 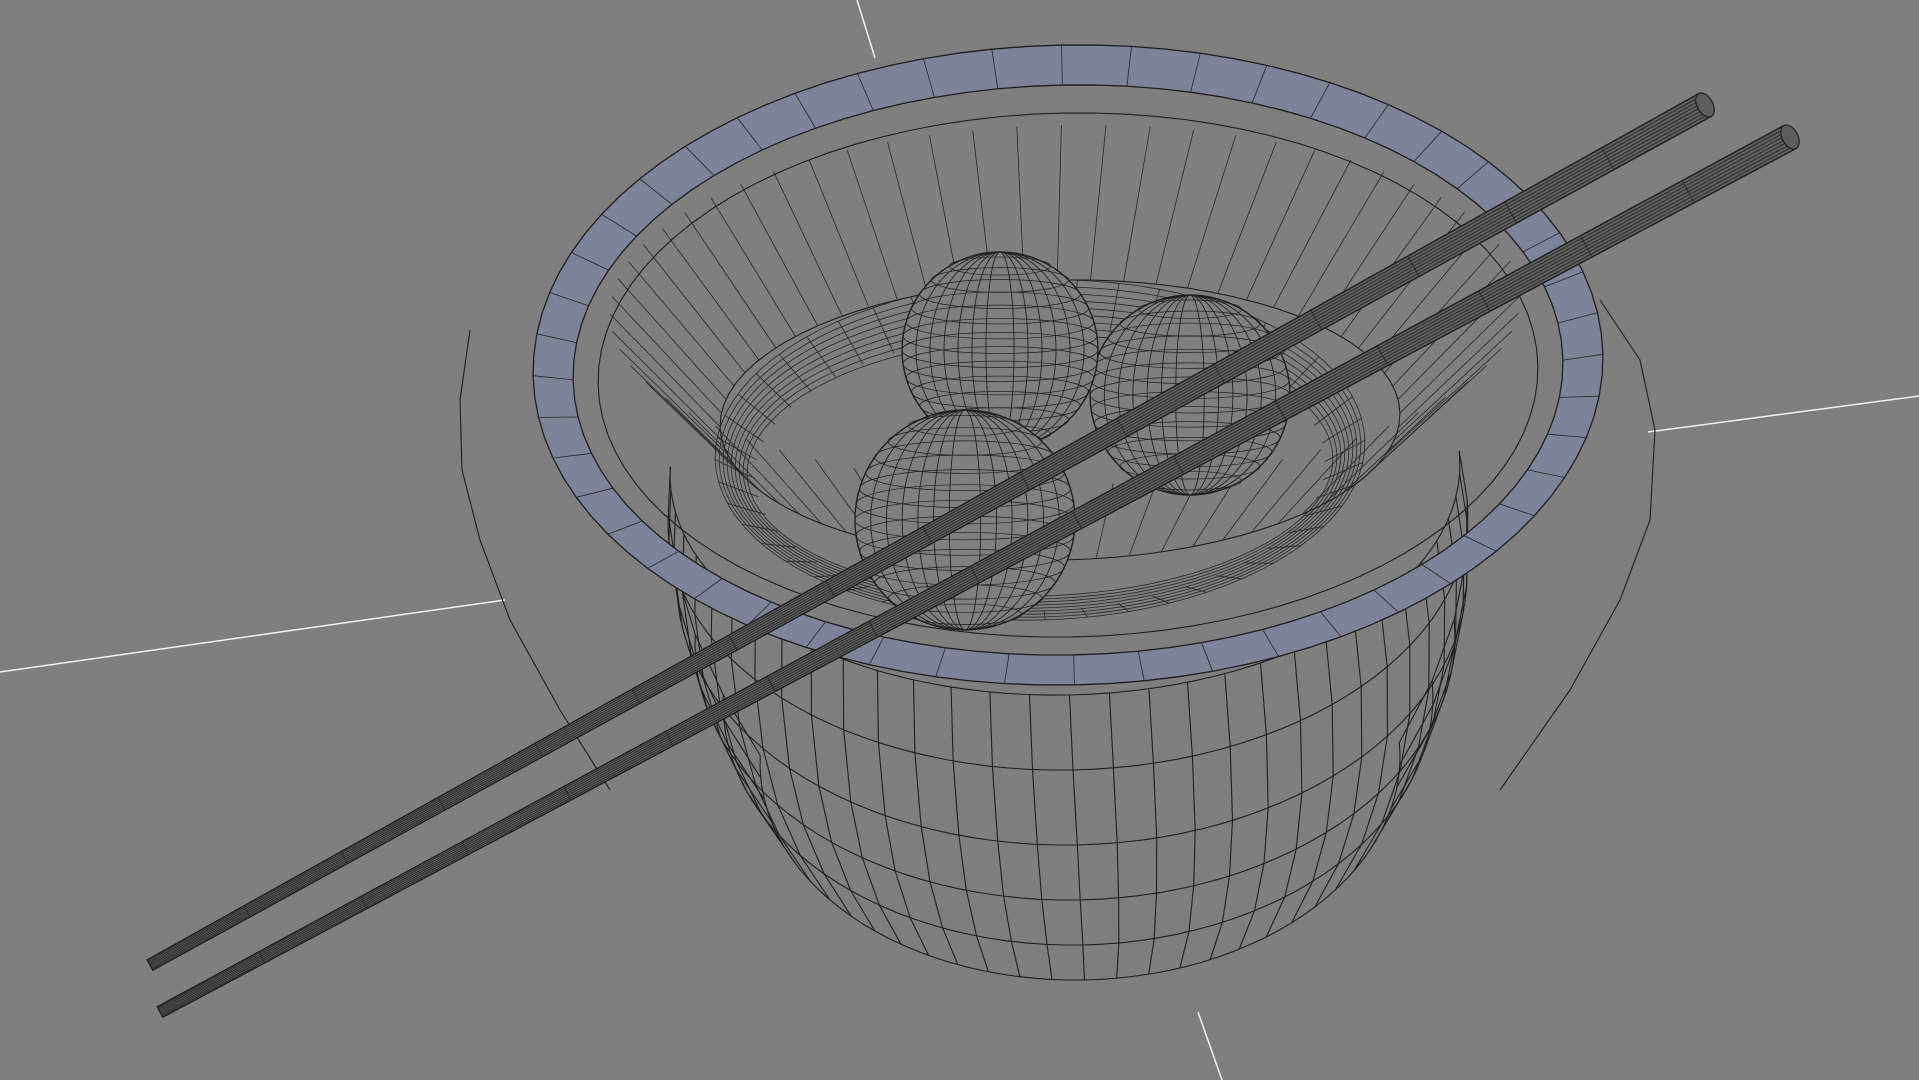 What do you see at coordinates (253, 636) in the screenshot?
I see `axis-line-x-left` at bounding box center [253, 636].